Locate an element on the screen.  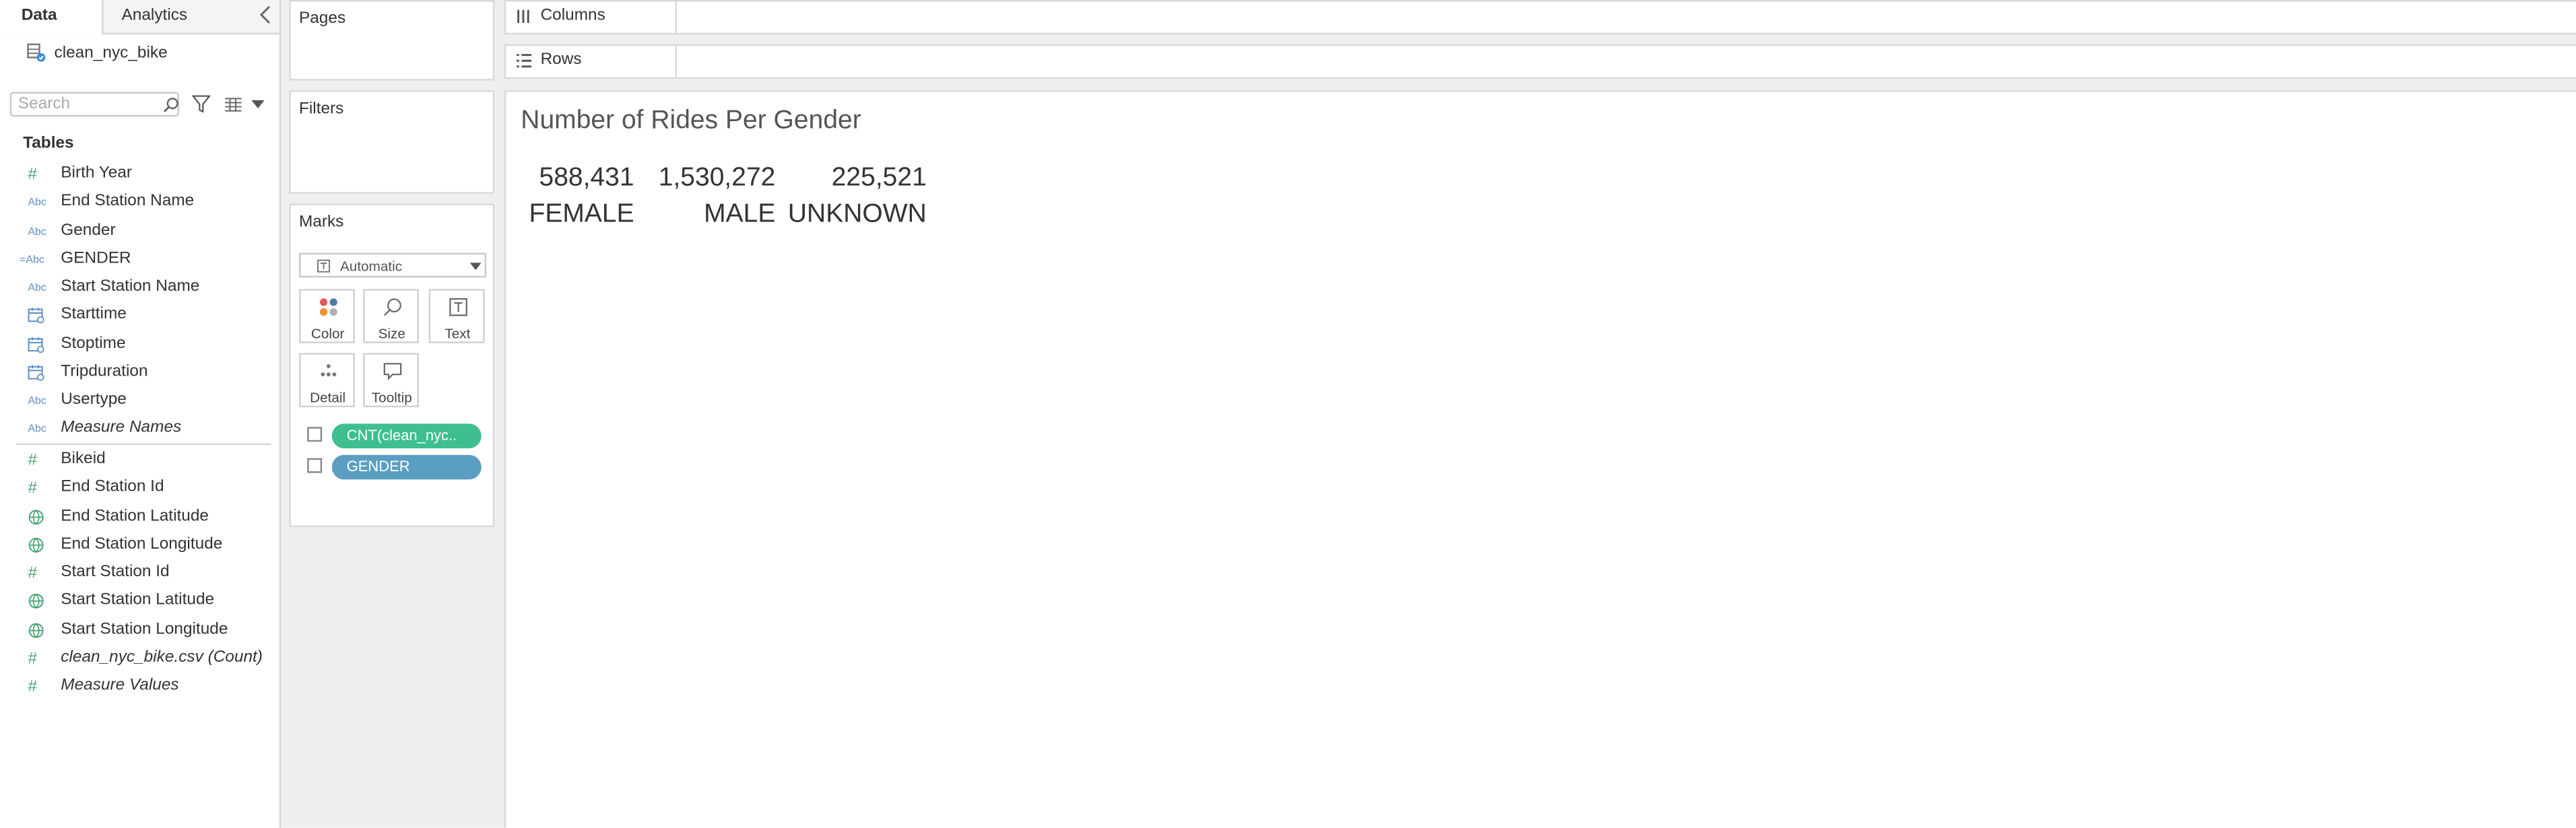
tables-heading: Tables is located at coordinates (48, 144).